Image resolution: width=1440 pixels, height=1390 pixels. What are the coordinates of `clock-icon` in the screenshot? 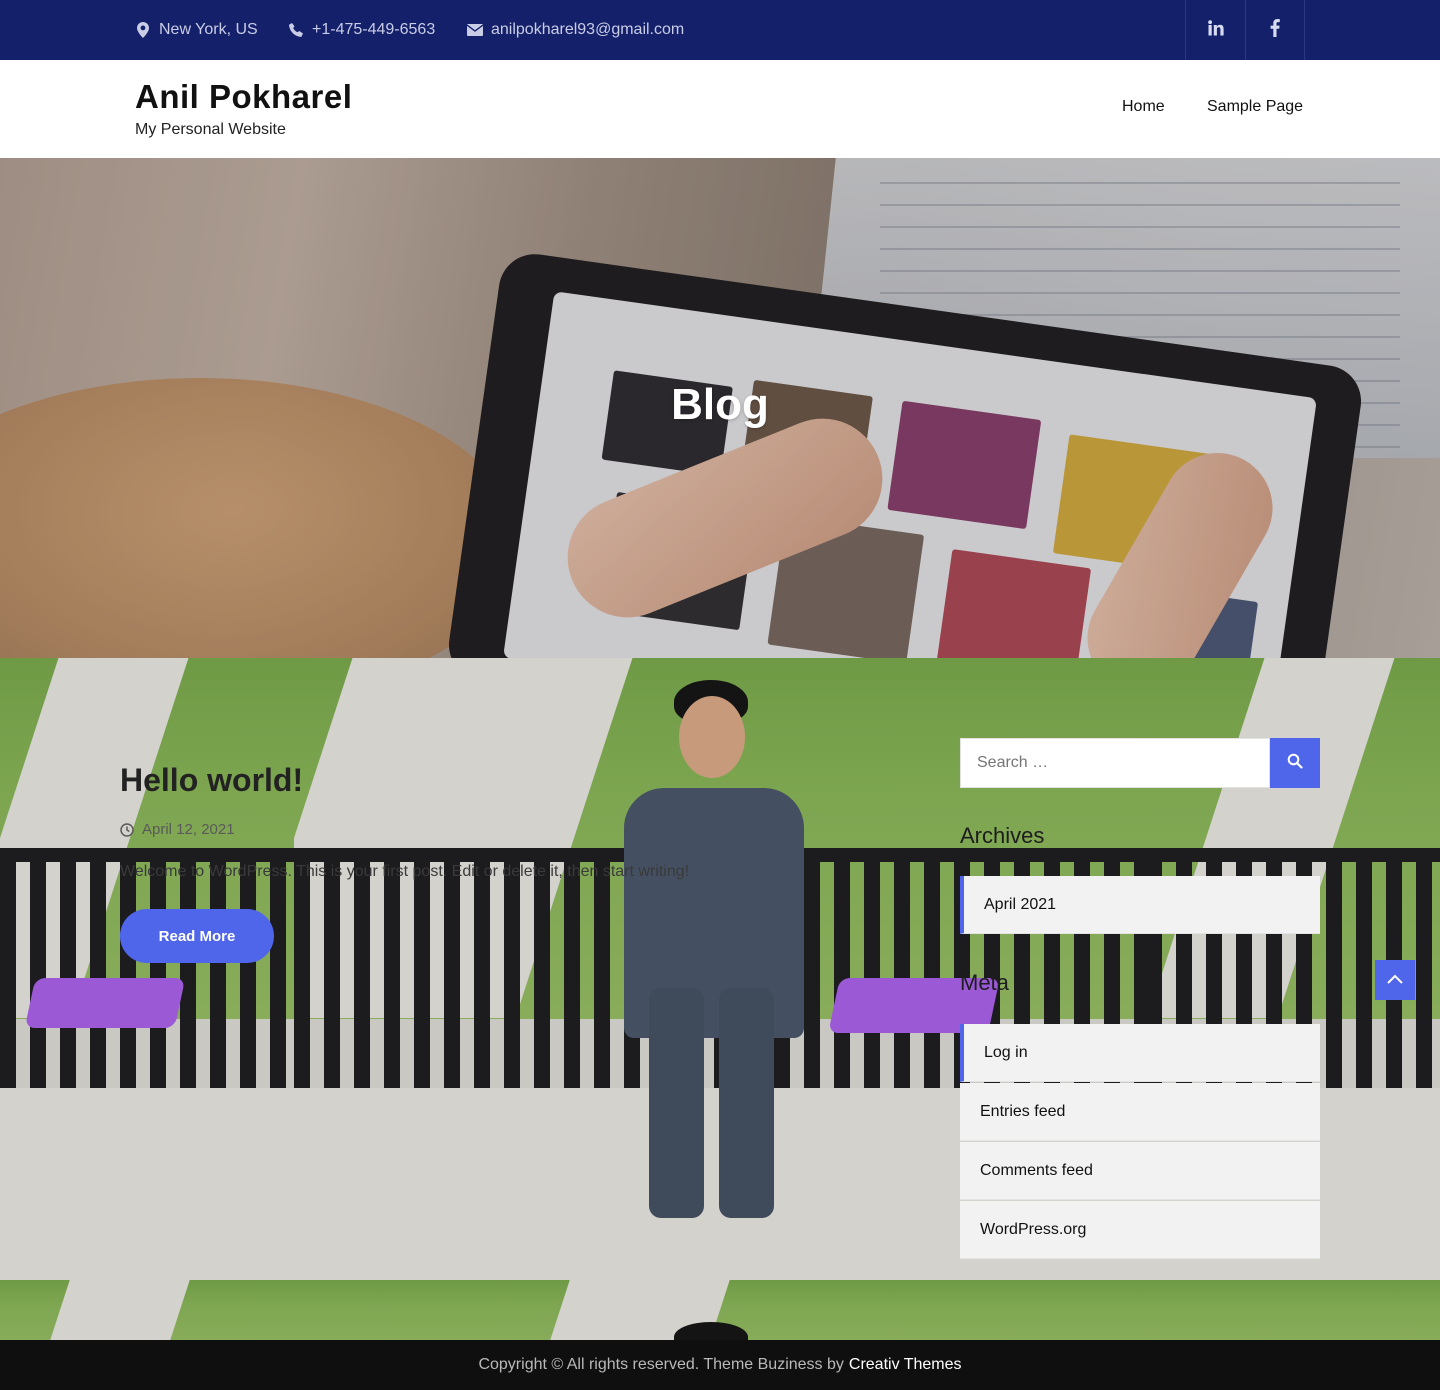 It's located at (127, 829).